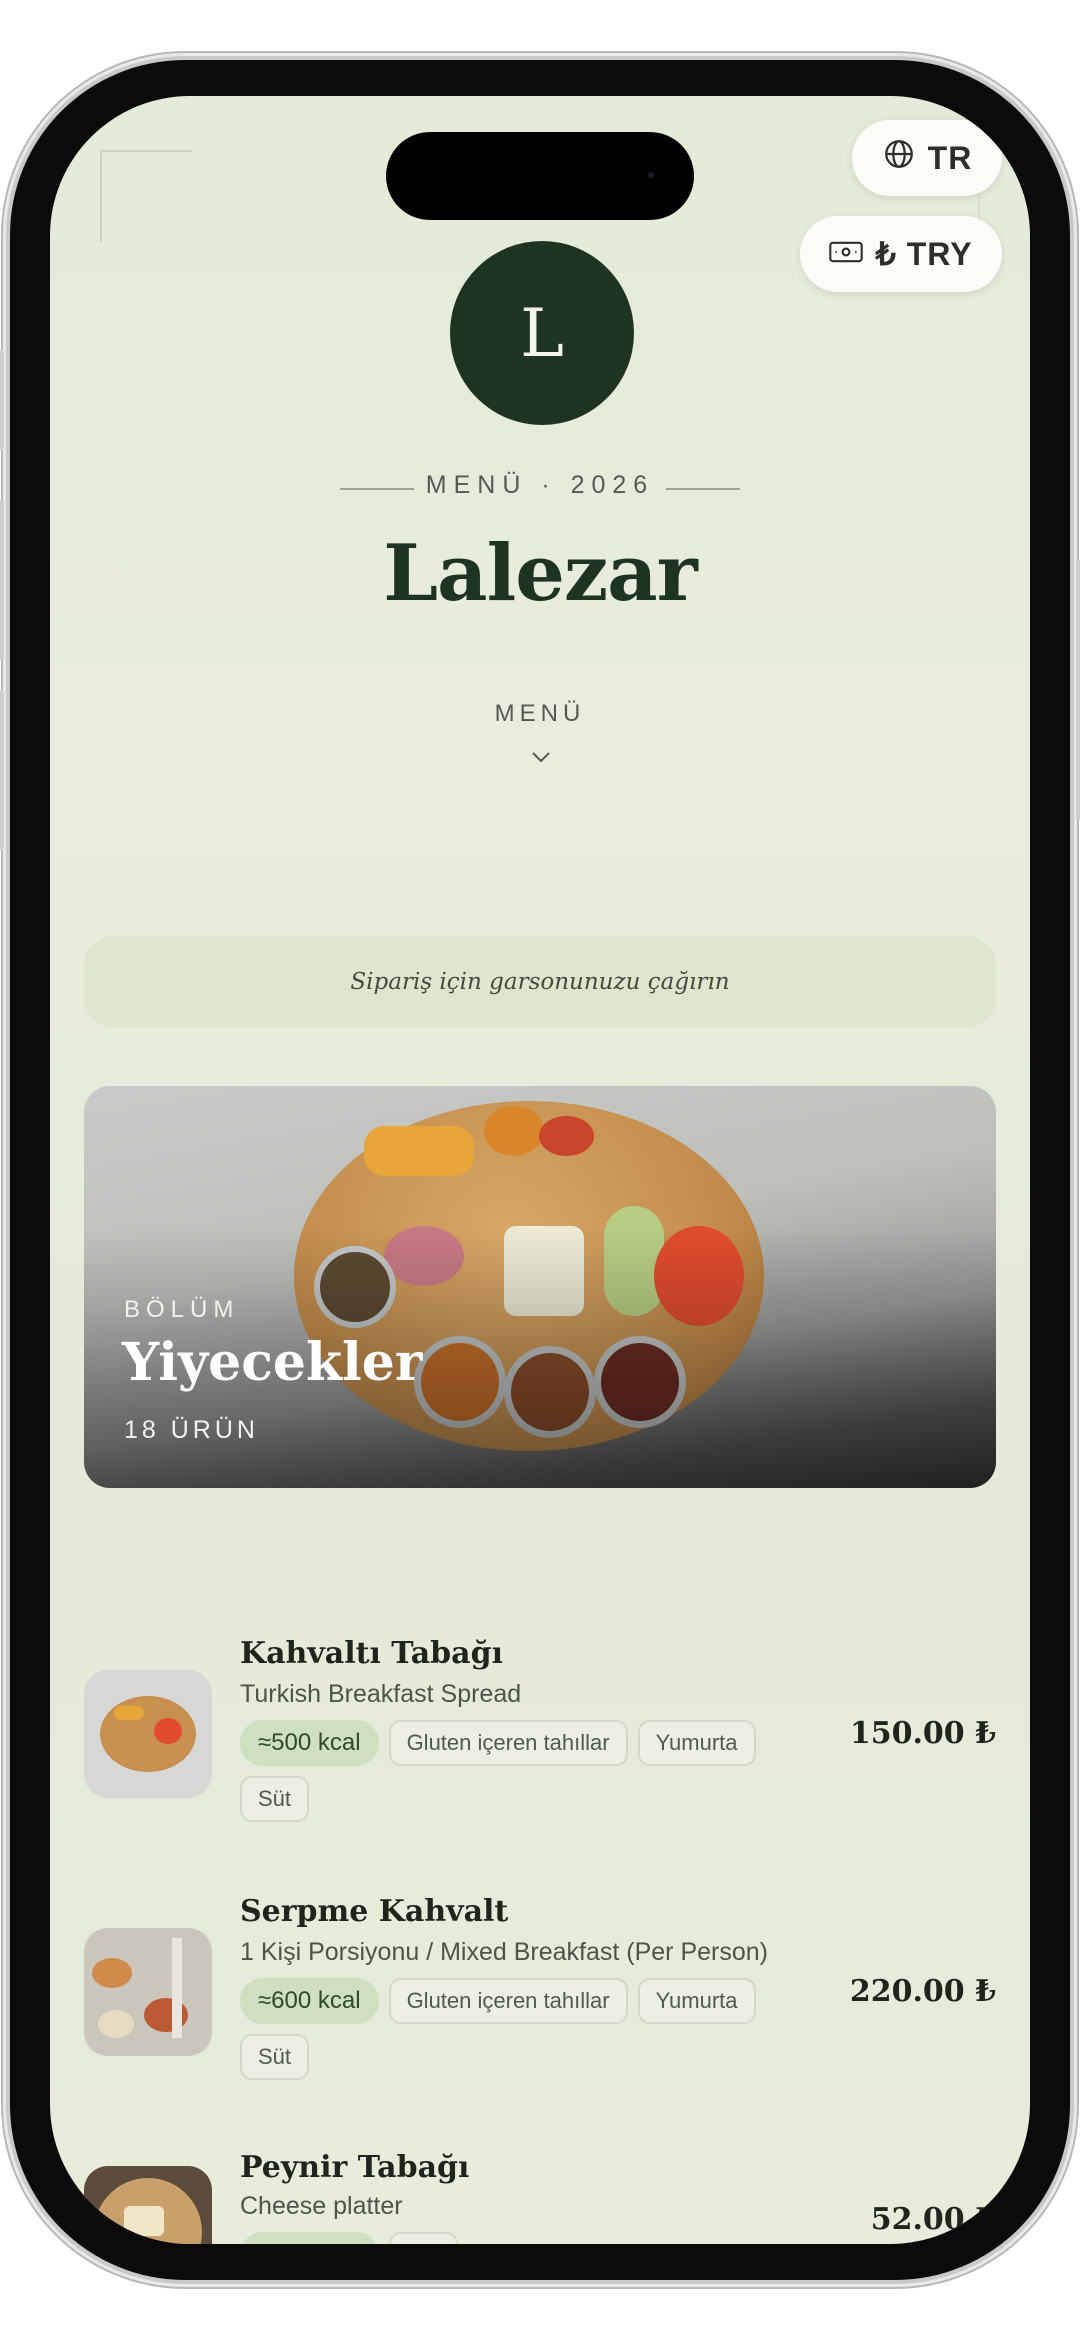 The width and height of the screenshot is (1080, 2340). I want to click on restaurant-logo: L, so click(542, 333).